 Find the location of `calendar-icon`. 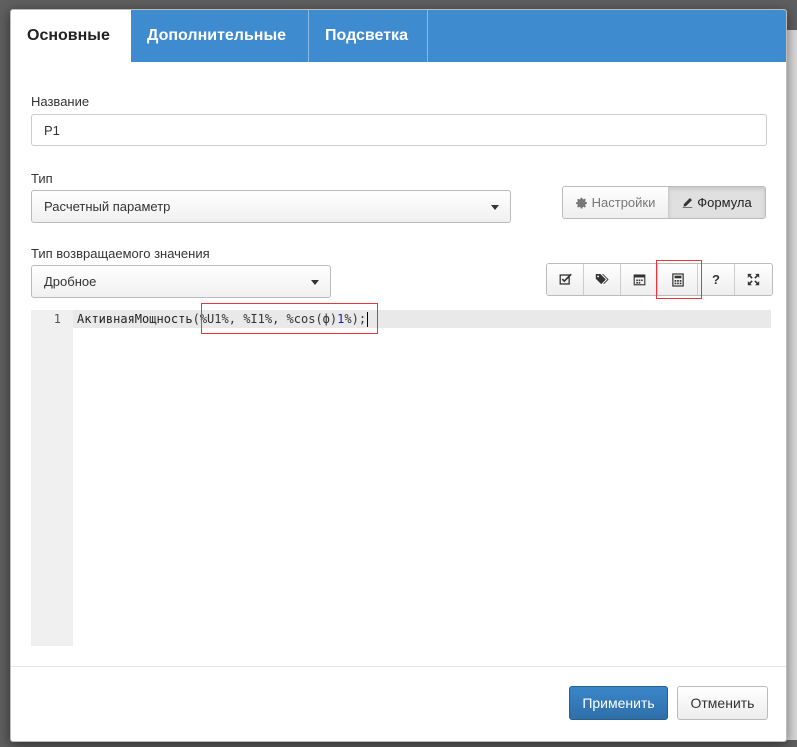

calendar-icon is located at coordinates (639, 279).